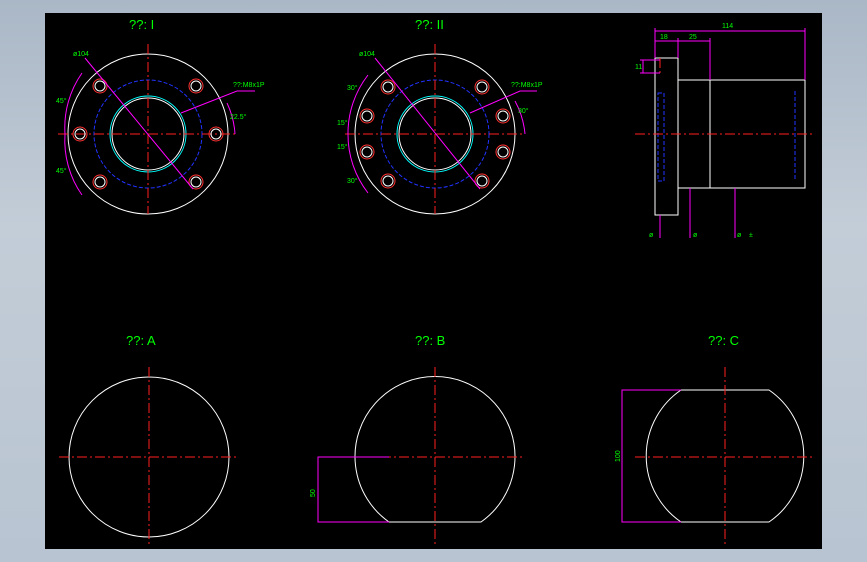 The height and width of the screenshot is (562, 867). Describe the element at coordinates (61, 101) in the screenshot. I see `angle-label-top: 45°` at that location.